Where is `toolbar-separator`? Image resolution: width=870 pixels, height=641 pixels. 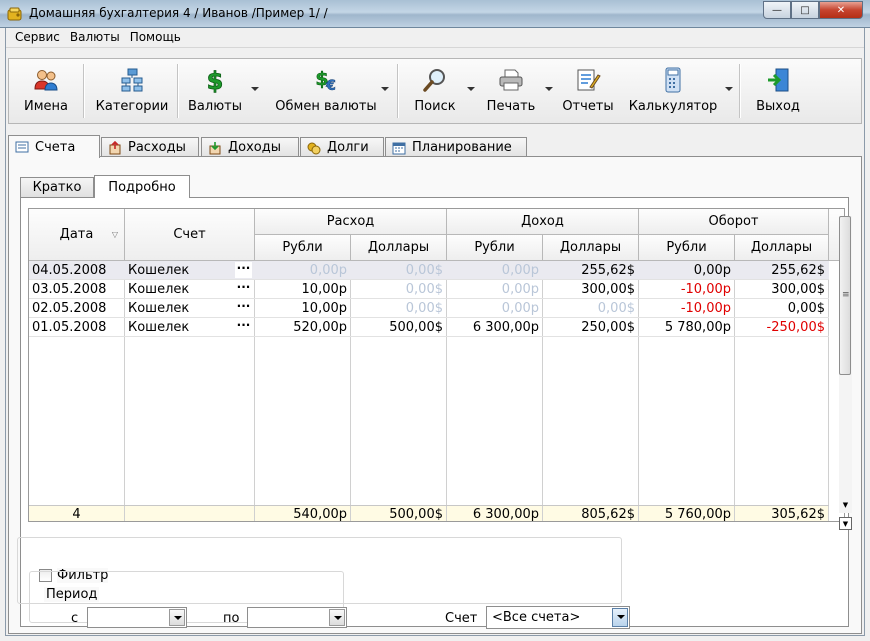 toolbar-separator is located at coordinates (84, 91).